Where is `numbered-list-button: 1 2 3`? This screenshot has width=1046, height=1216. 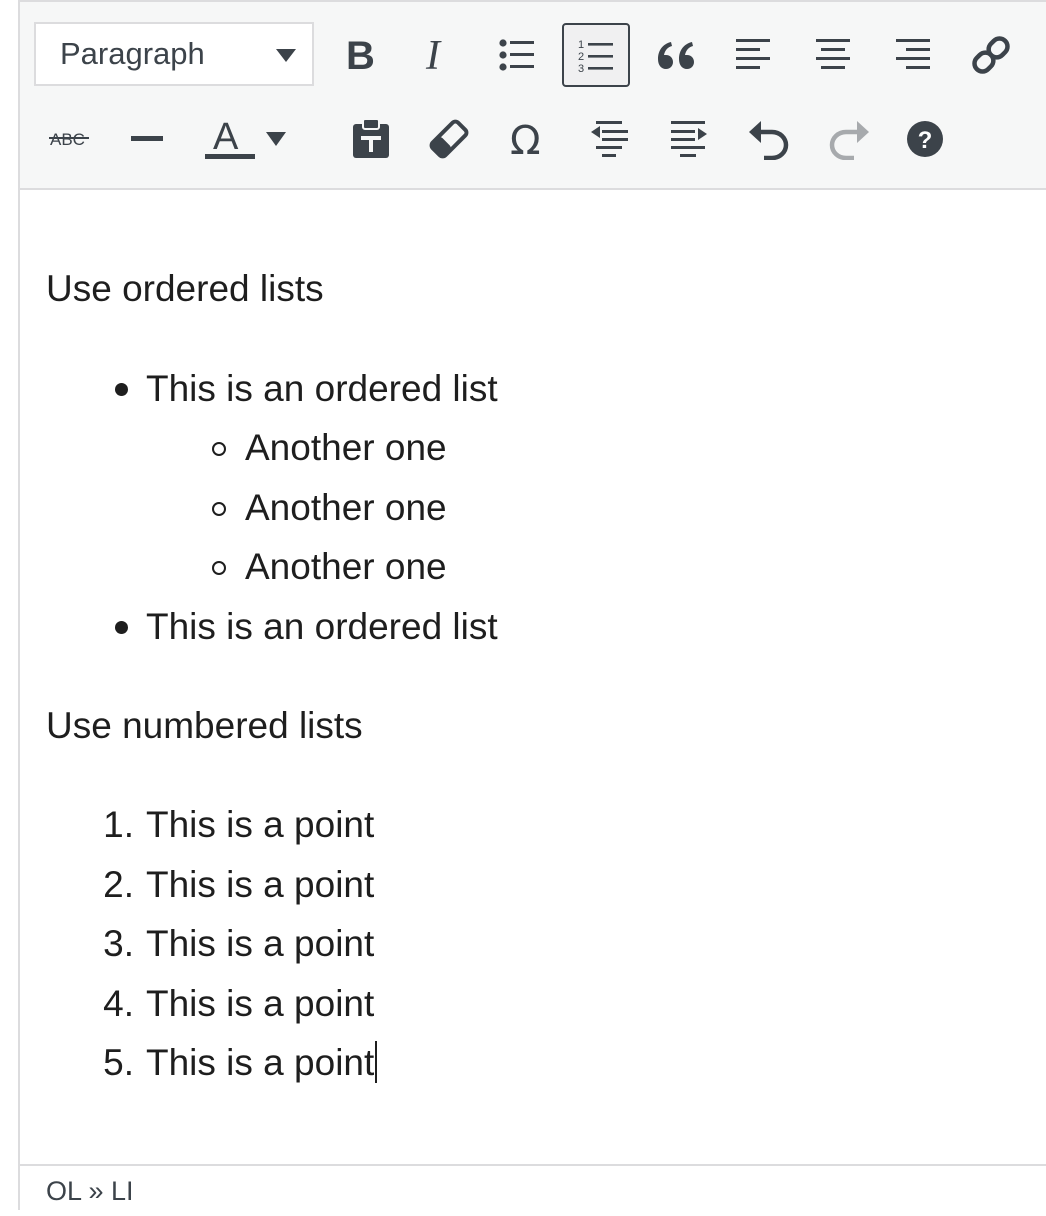 numbered-list-button: 1 2 3 is located at coordinates (596, 55).